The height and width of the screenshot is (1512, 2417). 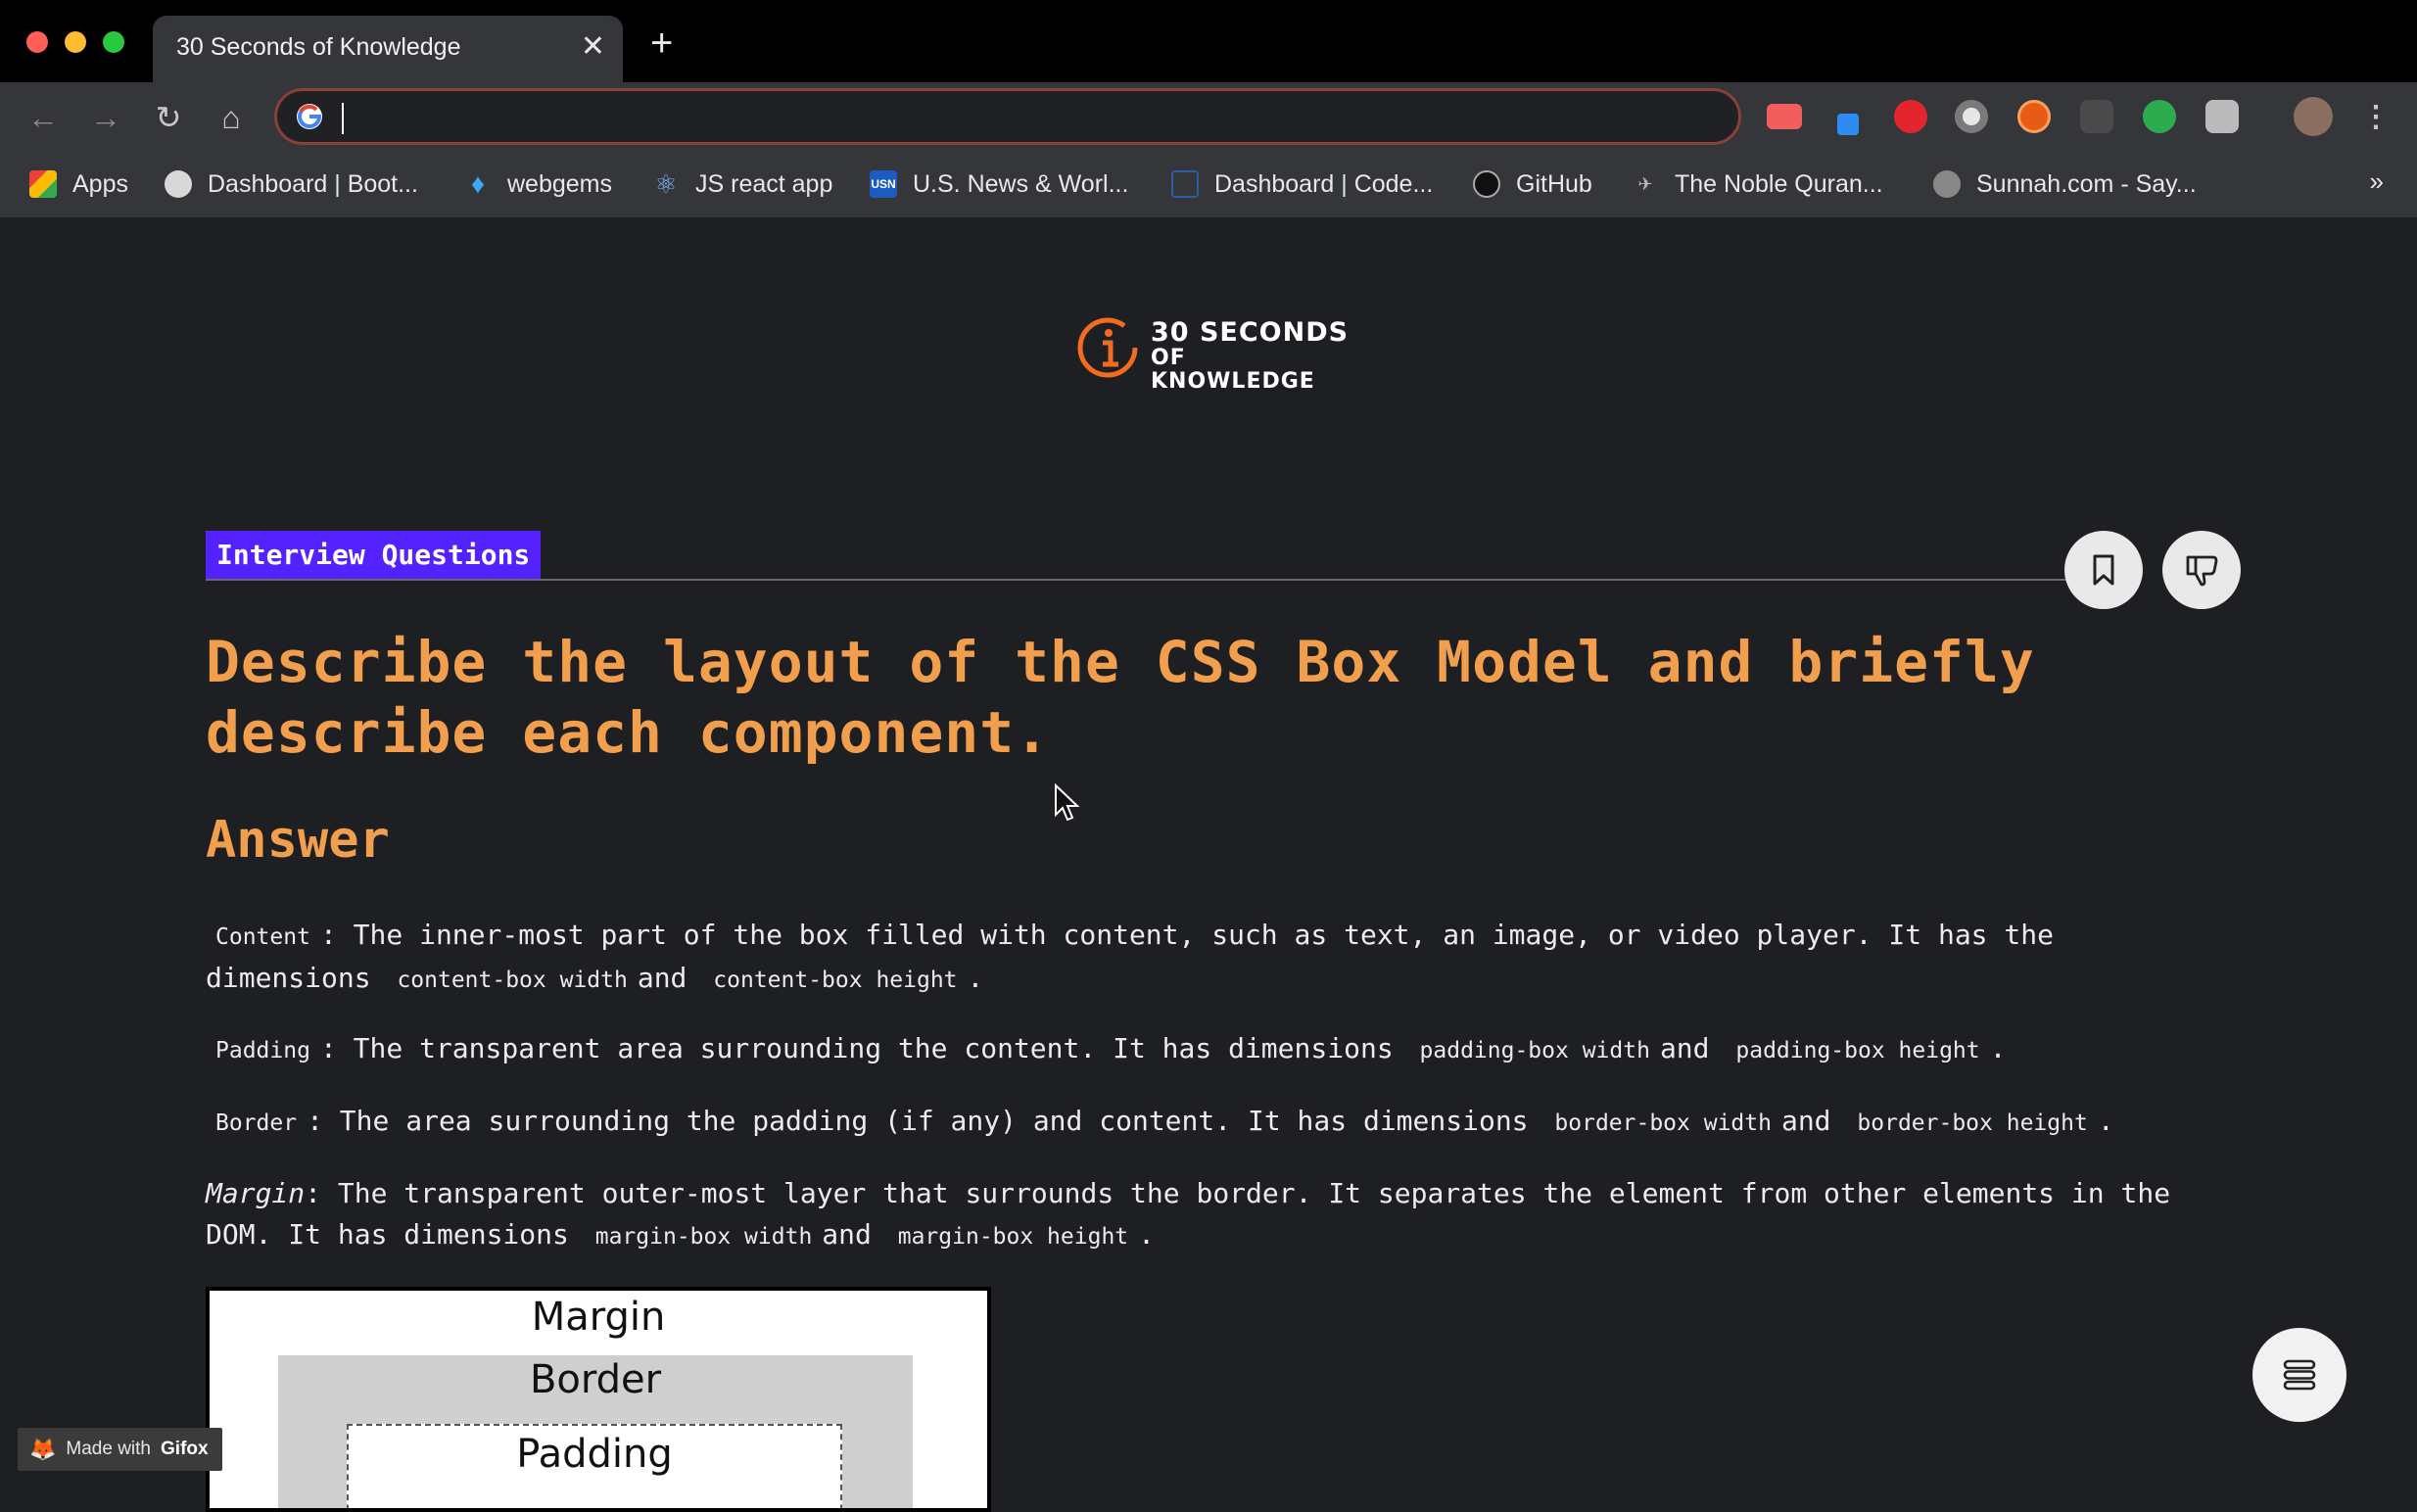 What do you see at coordinates (37, 42) in the screenshot?
I see `window-close-button` at bounding box center [37, 42].